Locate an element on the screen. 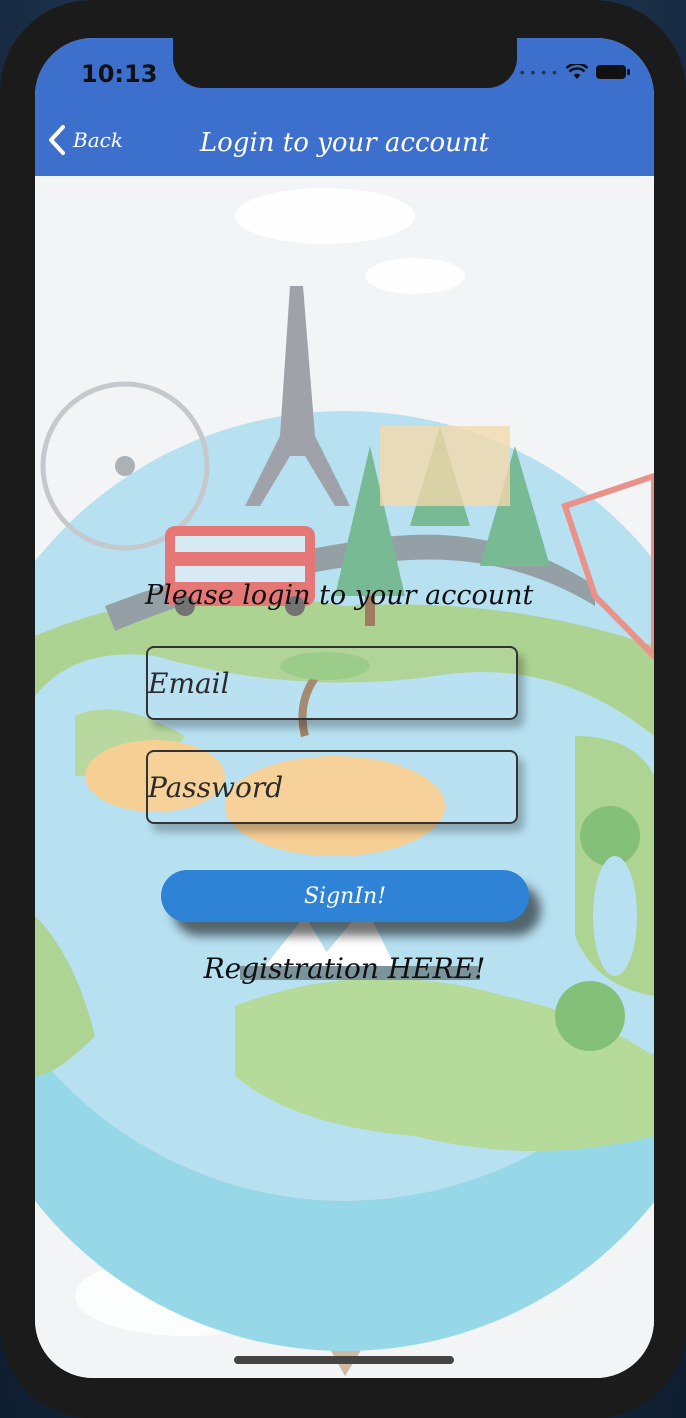 The height and width of the screenshot is (1418, 686). wifi-icon is located at coordinates (577, 71).